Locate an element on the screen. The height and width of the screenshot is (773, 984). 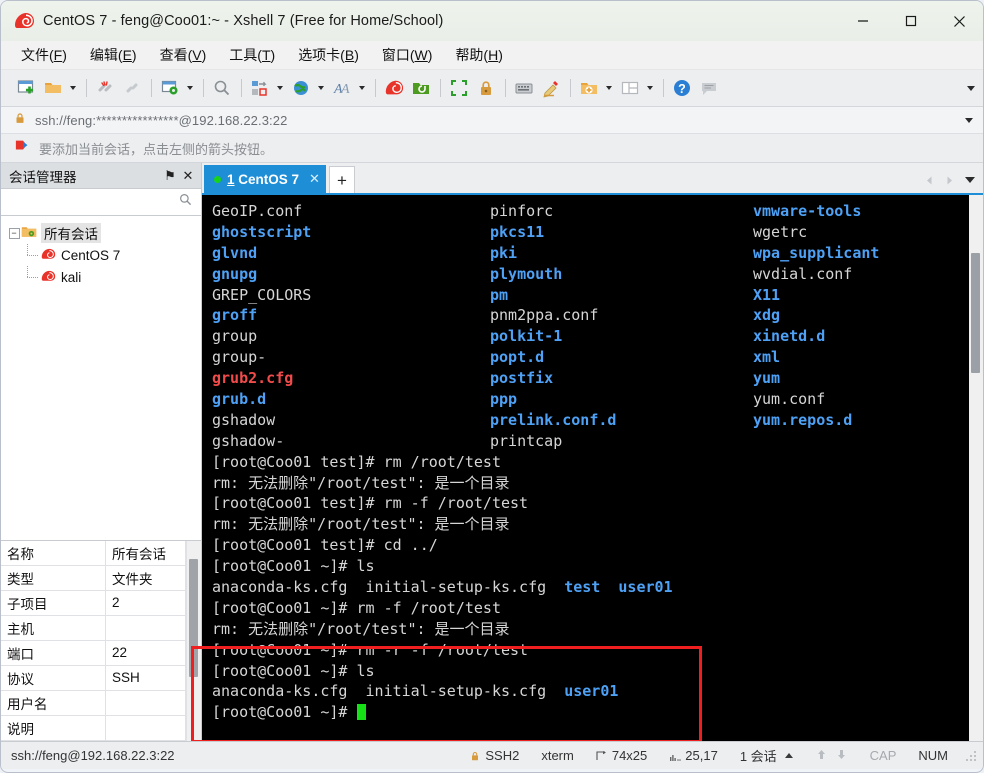
menu-help: 帮助(H) is located at coordinates (478, 55).